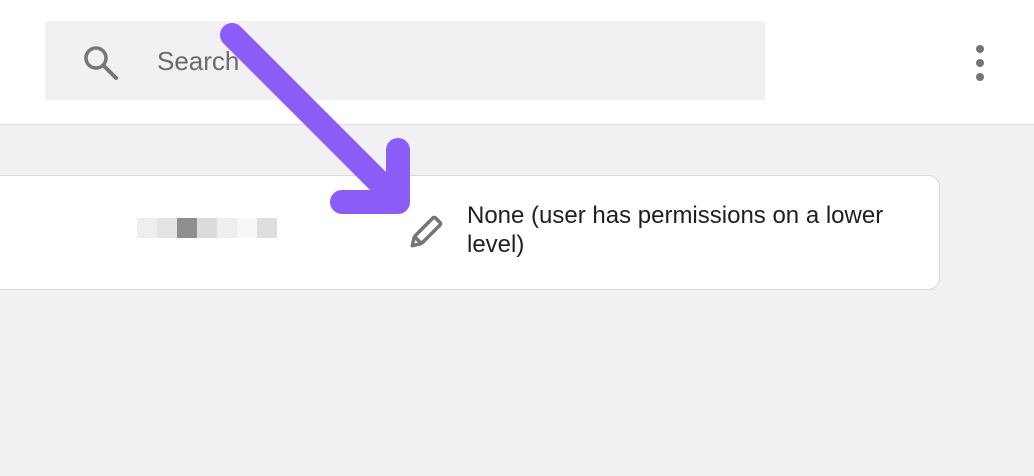 This screenshot has width=1034, height=476. What do you see at coordinates (207, 229) in the screenshot?
I see `redacted-user-name` at bounding box center [207, 229].